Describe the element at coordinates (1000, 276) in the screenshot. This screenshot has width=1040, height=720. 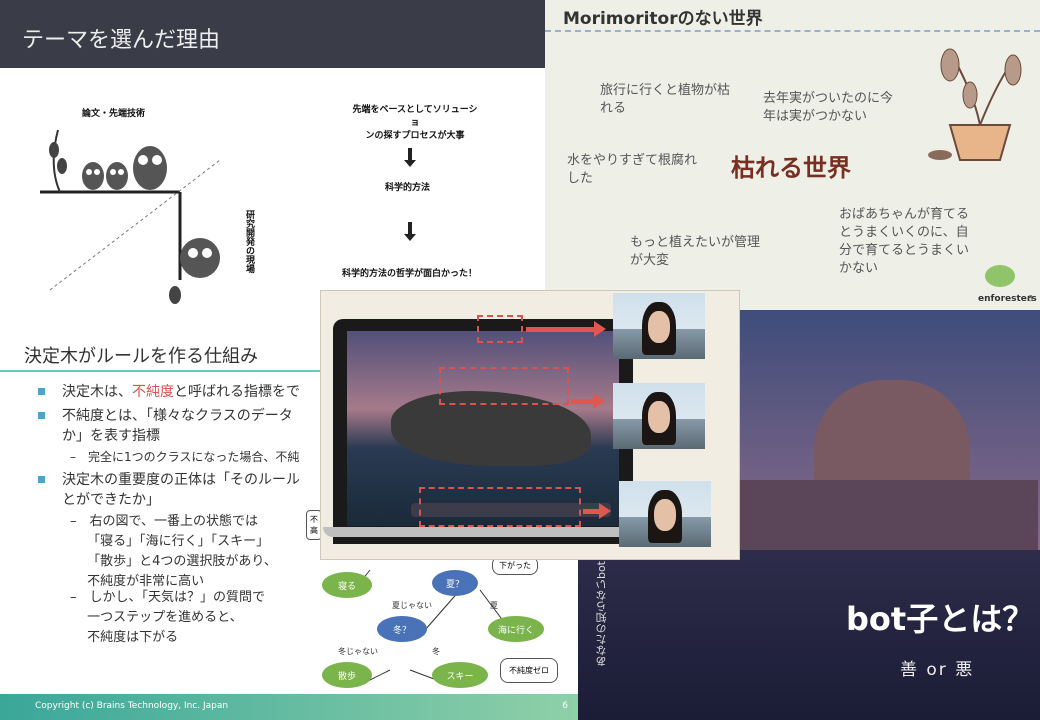
I see `tree-logo-icon` at that location.